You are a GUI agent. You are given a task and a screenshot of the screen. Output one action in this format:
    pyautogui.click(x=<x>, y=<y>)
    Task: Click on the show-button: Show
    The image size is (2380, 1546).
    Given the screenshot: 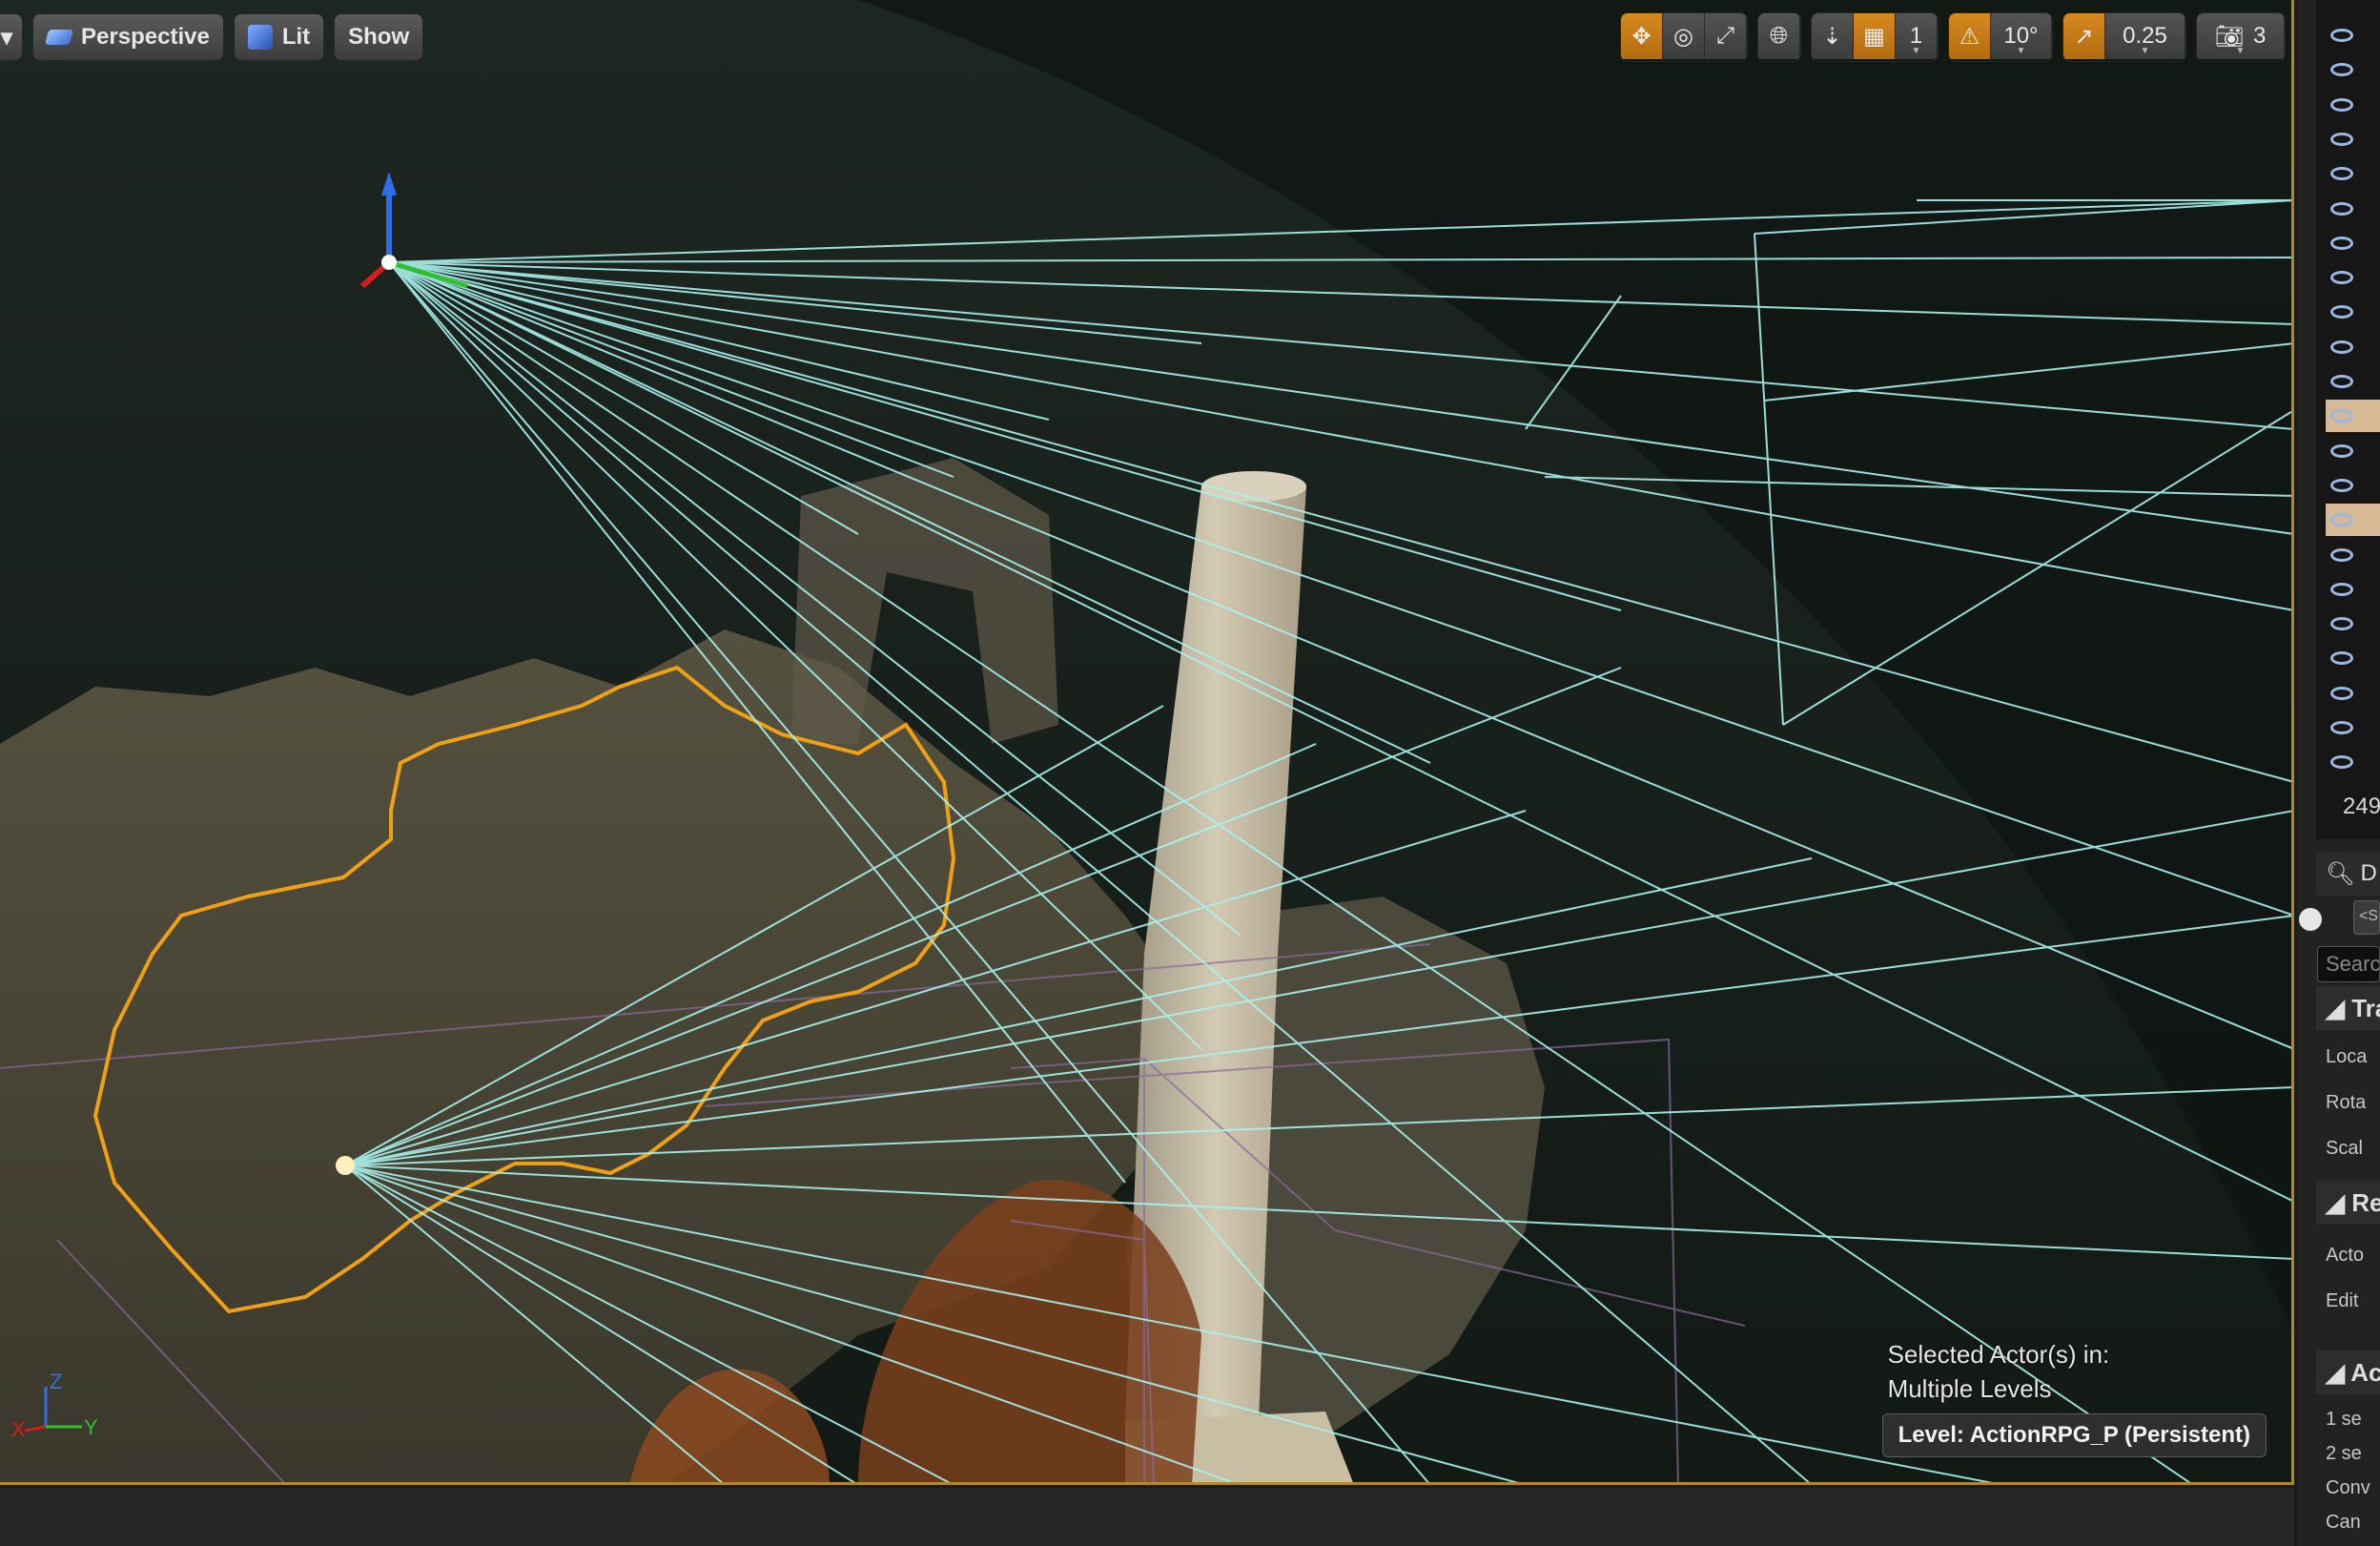 What is the action you would take?
    pyautogui.click(x=379, y=37)
    